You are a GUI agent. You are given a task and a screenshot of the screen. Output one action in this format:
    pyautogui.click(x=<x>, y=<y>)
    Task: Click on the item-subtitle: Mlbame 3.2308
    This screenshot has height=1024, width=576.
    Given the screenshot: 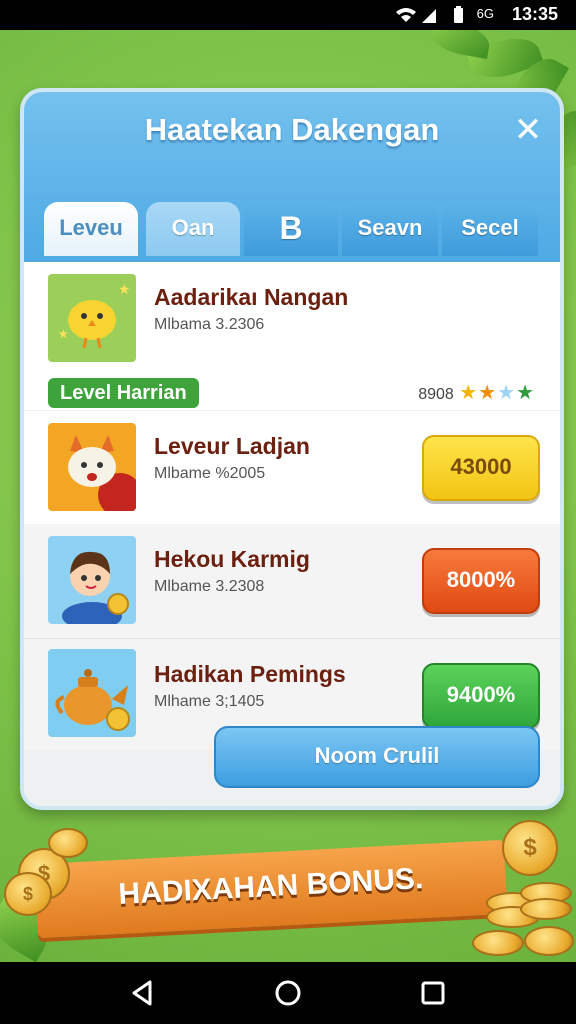 What is the action you would take?
    pyautogui.click(x=209, y=586)
    